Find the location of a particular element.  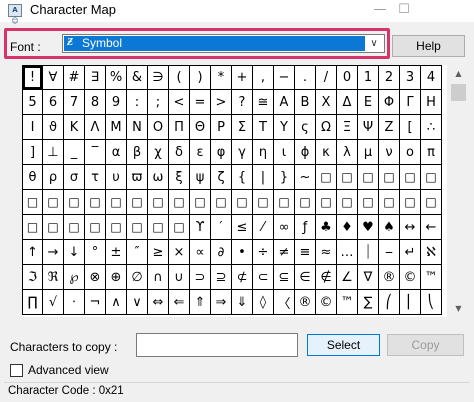

character-cell: ® is located at coordinates (389, 277).